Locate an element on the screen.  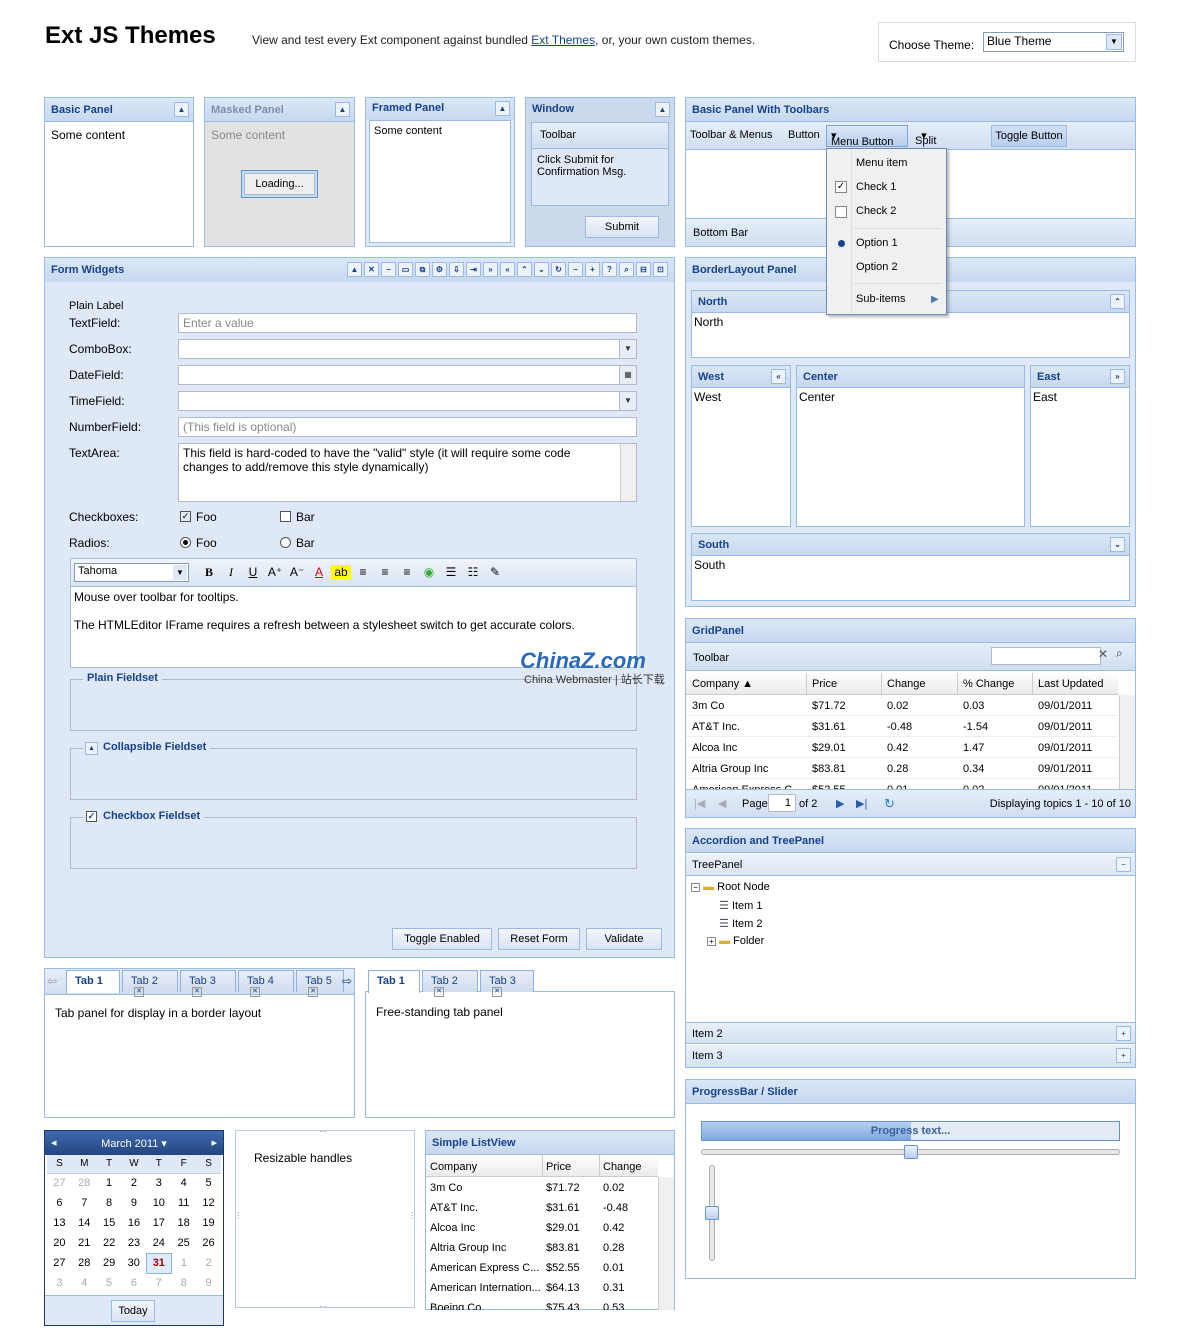
prev-icon: « is located at coordinates (507, 269).